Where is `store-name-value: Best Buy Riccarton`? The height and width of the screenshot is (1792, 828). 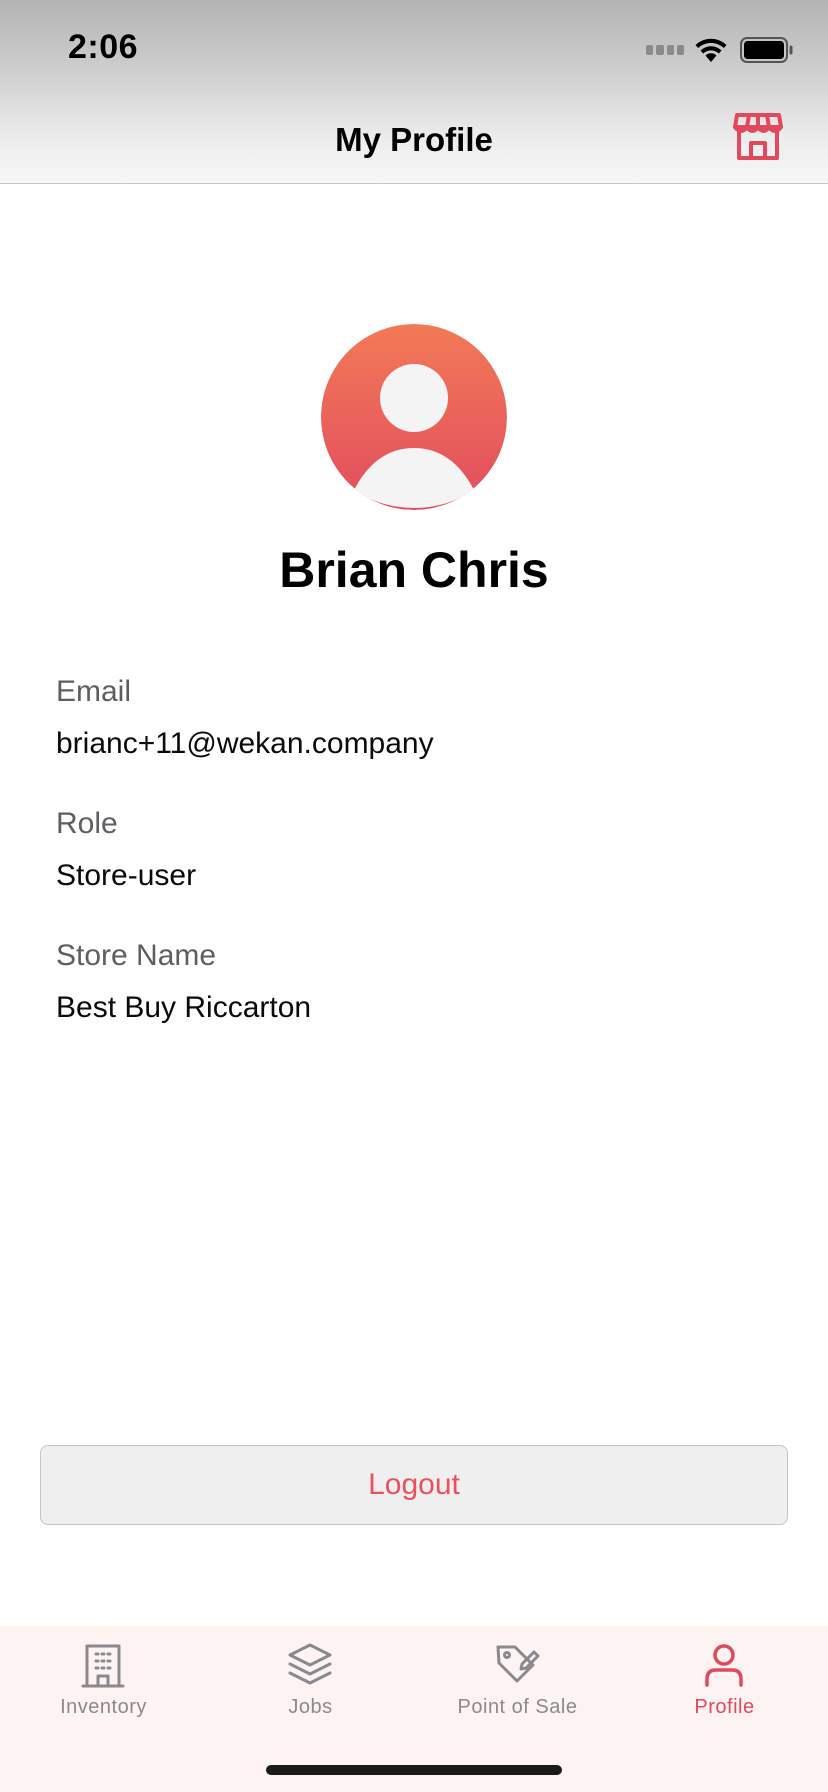
store-name-value: Best Buy Riccarton is located at coordinates (184, 1007).